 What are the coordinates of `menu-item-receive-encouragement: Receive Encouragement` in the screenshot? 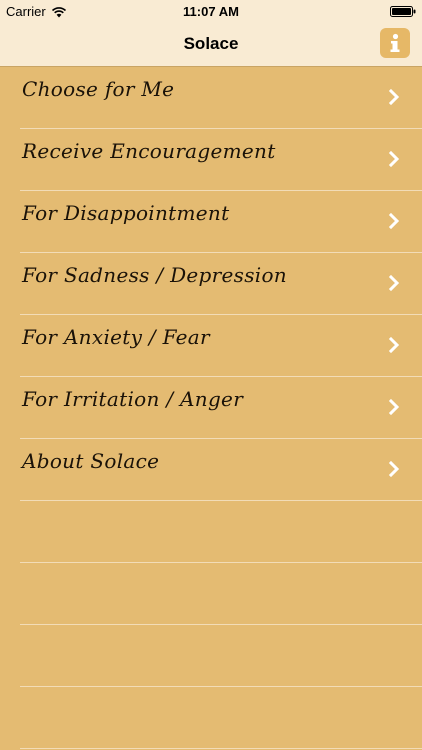 It's located at (221, 160).